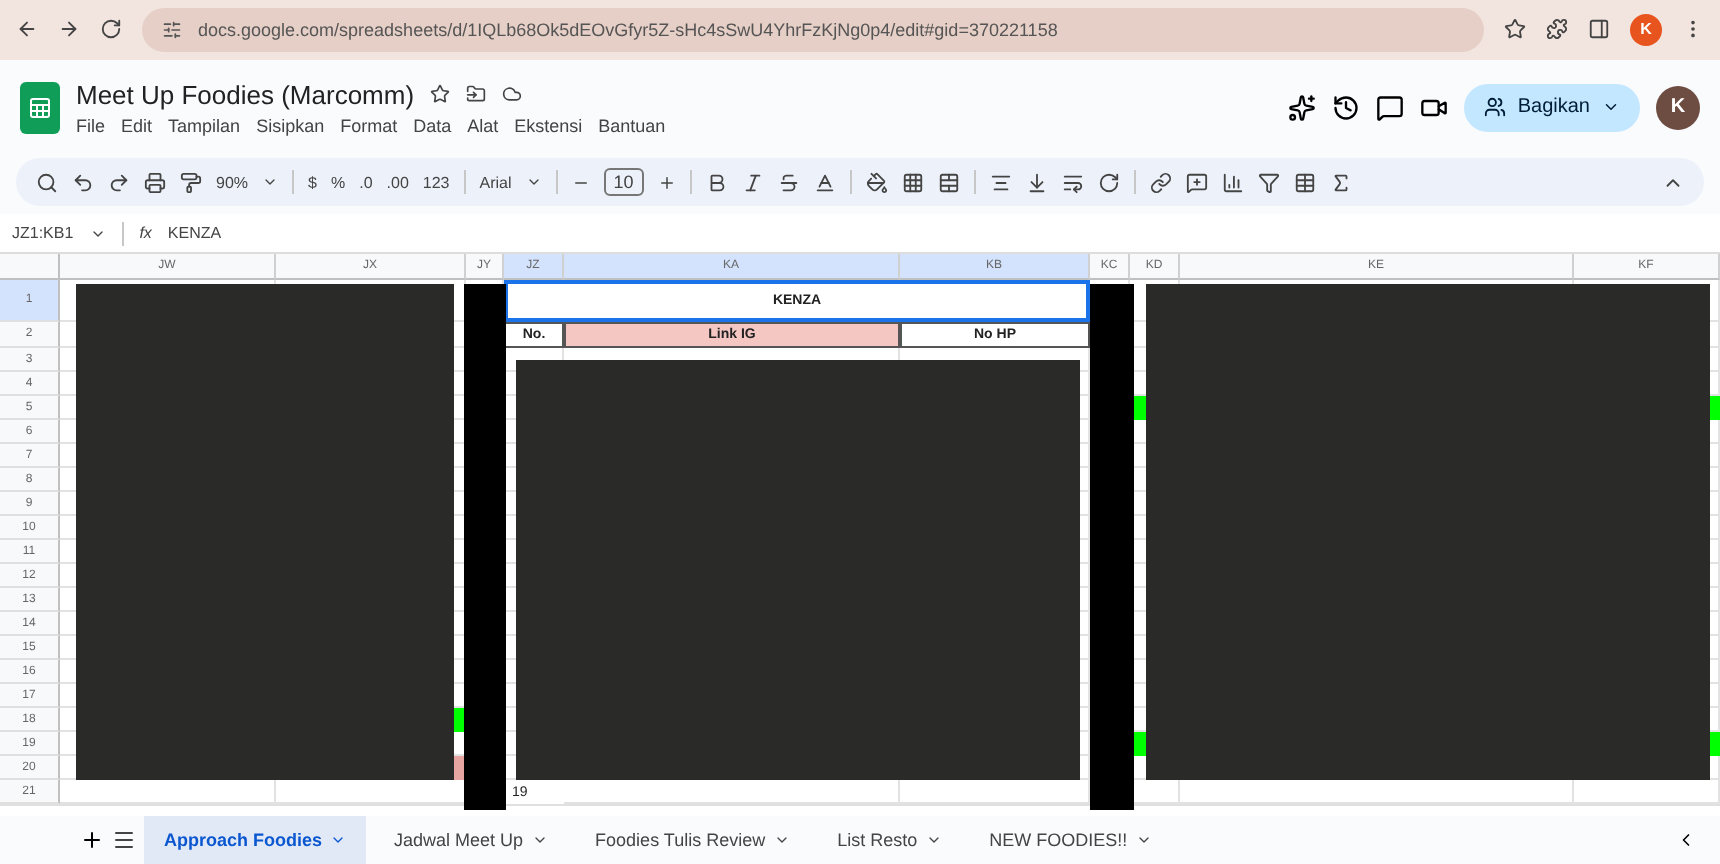 The height and width of the screenshot is (864, 1720). What do you see at coordinates (43, 233) in the screenshot?
I see `name-box: JZ1:KB1` at bounding box center [43, 233].